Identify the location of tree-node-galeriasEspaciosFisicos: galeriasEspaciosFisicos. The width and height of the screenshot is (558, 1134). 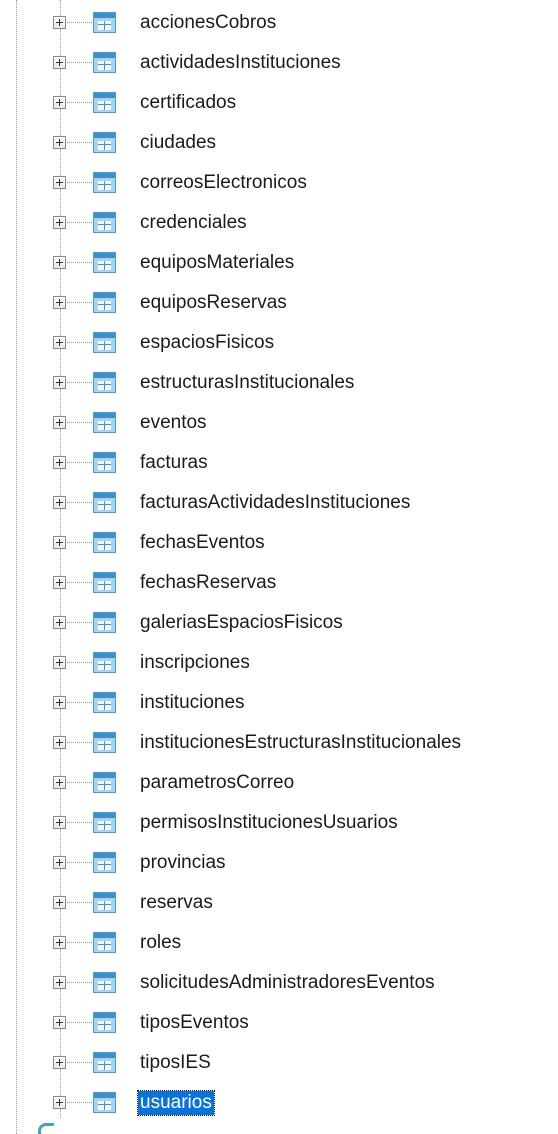
(279, 623).